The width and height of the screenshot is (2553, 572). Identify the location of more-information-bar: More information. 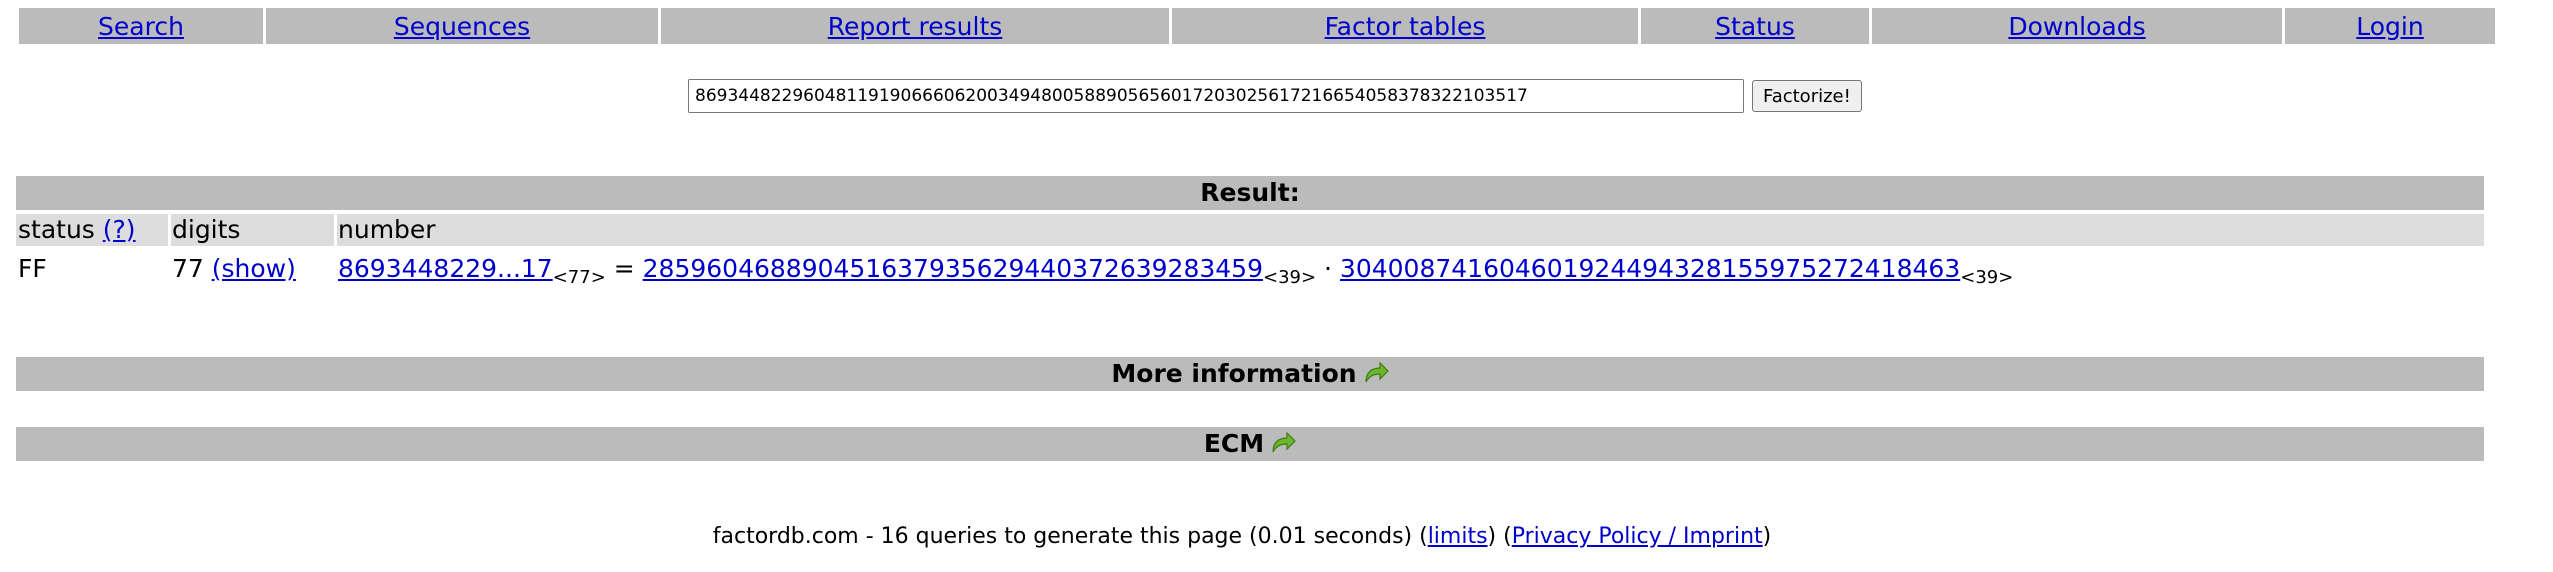
(1250, 374).